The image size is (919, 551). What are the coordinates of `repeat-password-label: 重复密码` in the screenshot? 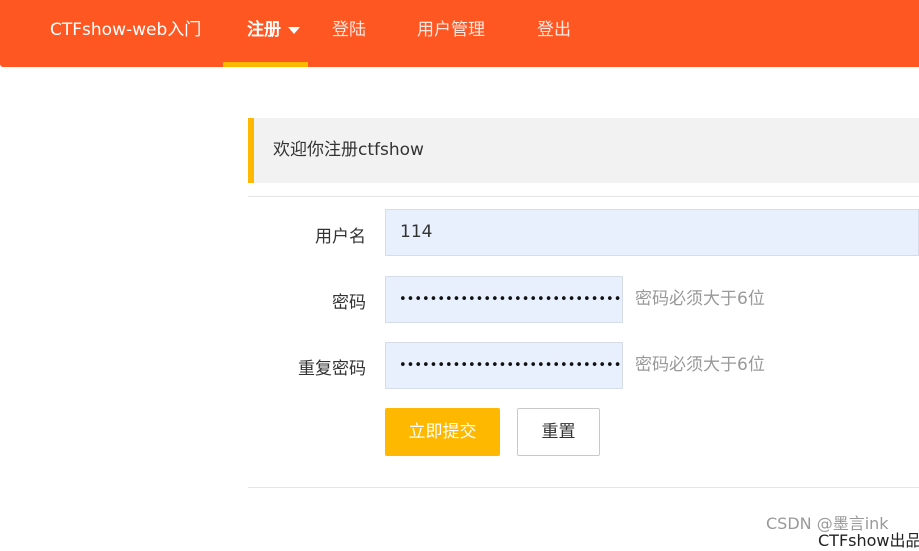 It's located at (332, 369).